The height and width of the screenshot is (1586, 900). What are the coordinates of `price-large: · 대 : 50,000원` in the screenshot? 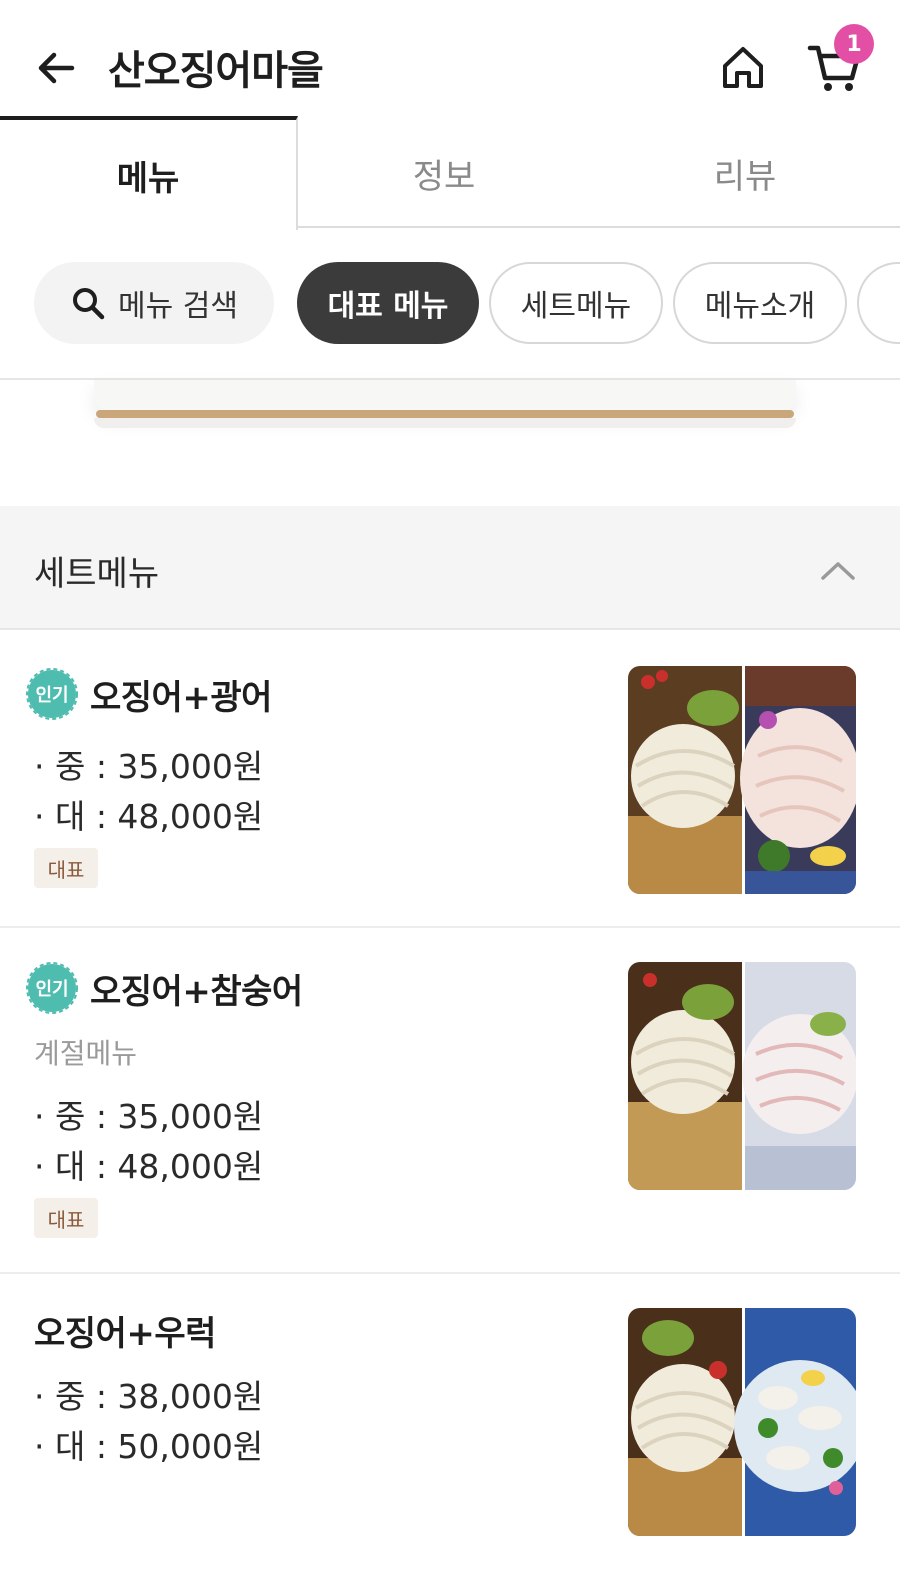 It's located at (149, 1446).